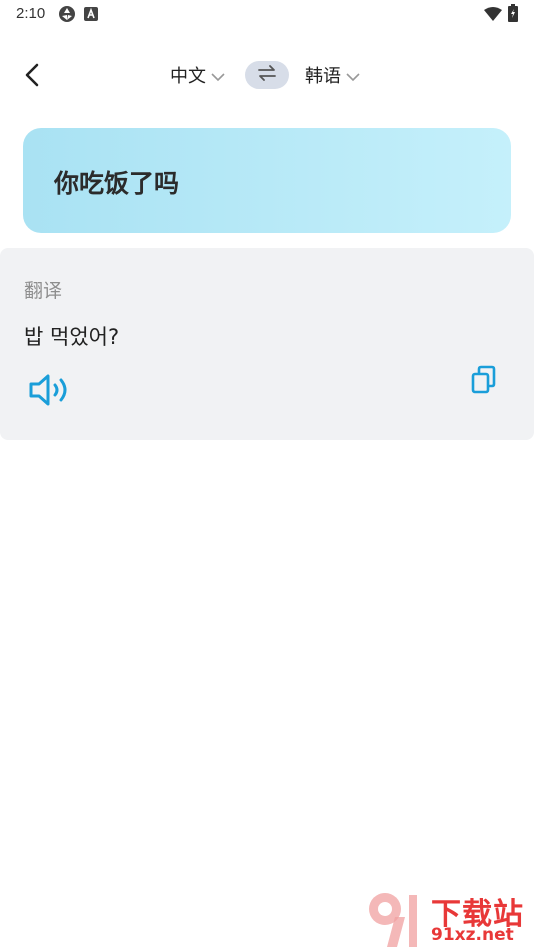 The width and height of the screenshot is (534, 950). I want to click on status-time: 2:10, so click(31, 13).